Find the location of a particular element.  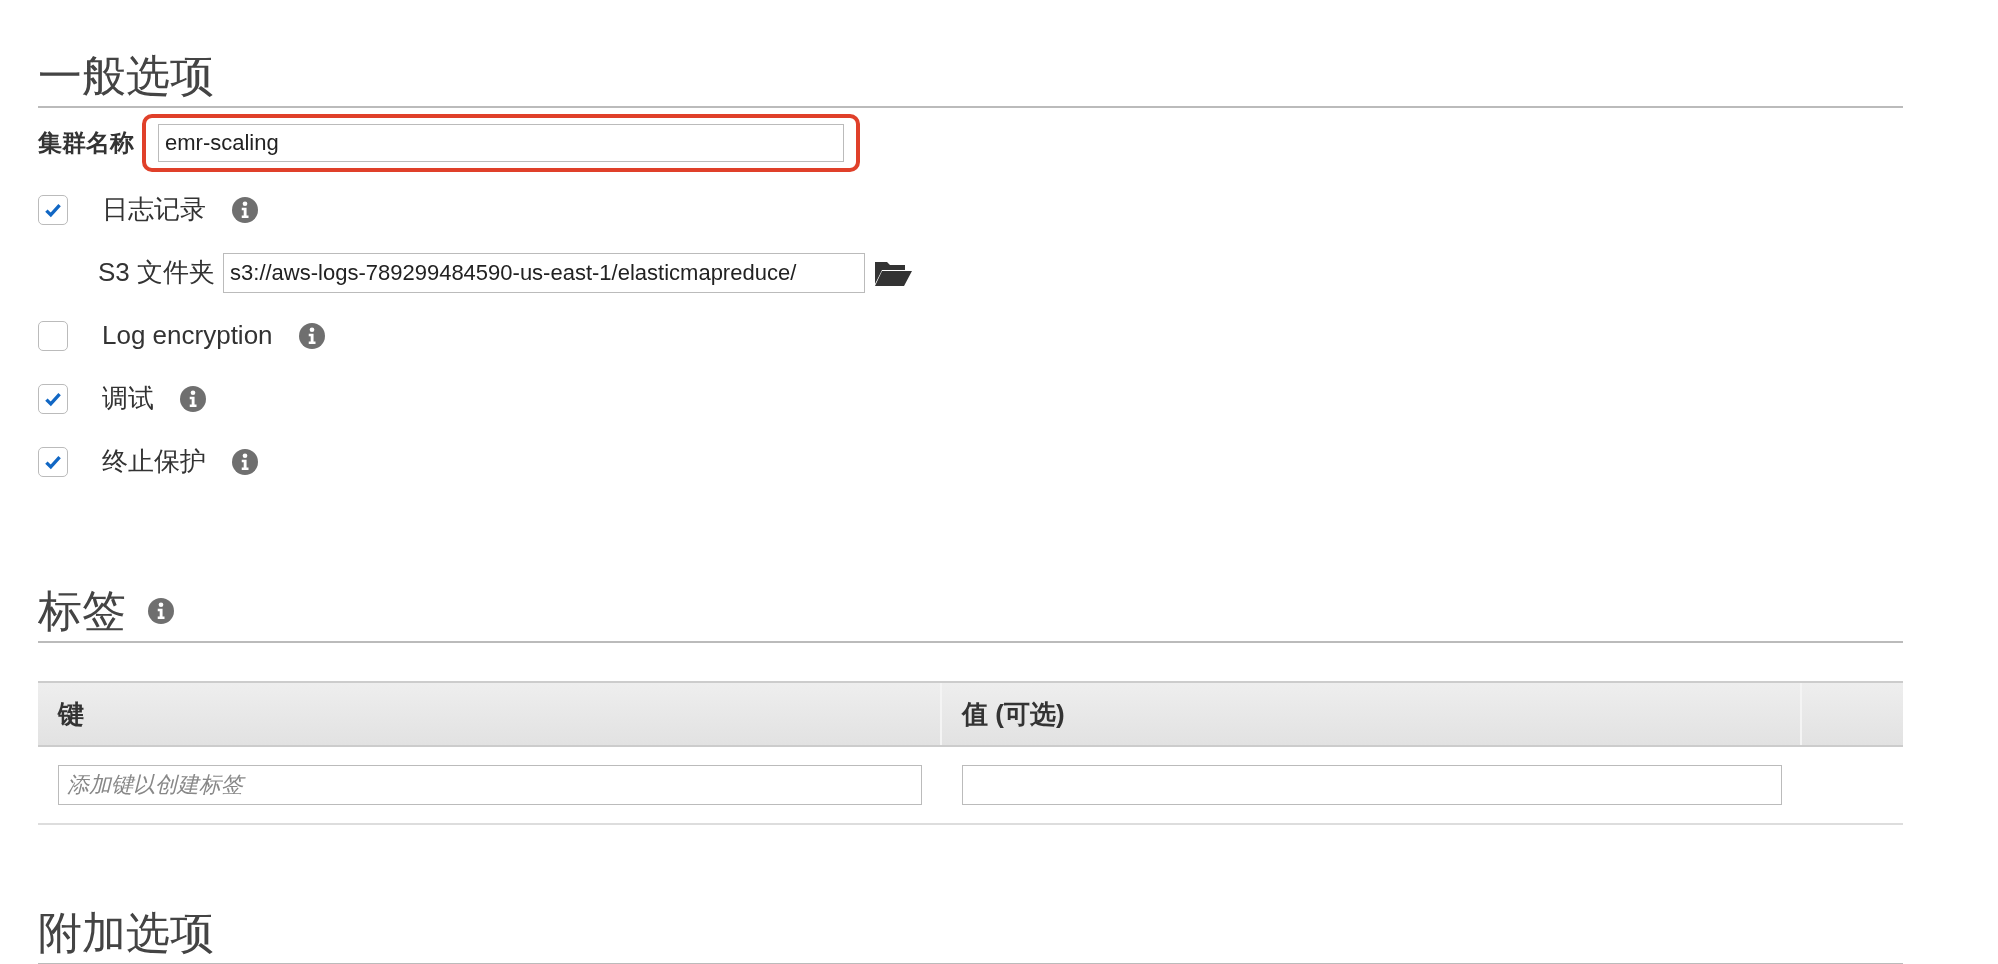

section-heading: 一般选项 is located at coordinates (126, 76).